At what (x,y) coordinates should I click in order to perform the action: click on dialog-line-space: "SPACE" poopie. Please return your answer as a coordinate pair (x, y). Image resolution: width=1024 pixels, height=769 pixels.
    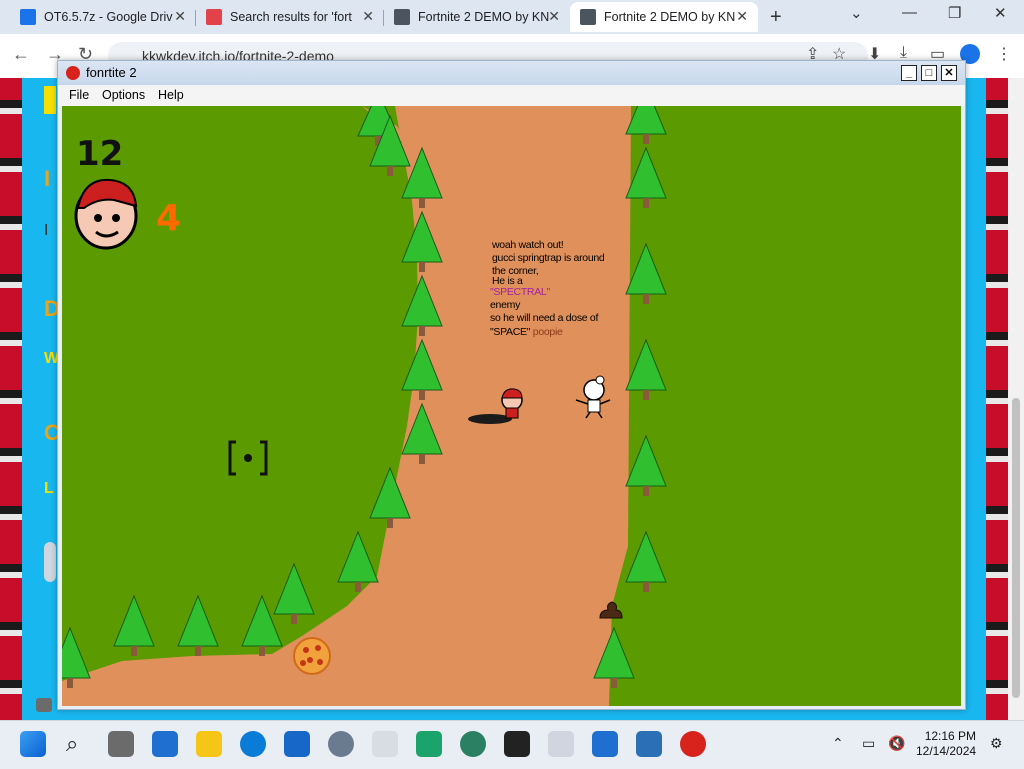
    Looking at the image, I should click on (526, 332).